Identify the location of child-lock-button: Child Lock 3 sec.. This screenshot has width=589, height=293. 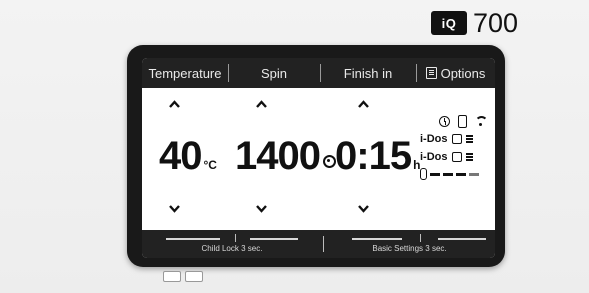
(232, 244).